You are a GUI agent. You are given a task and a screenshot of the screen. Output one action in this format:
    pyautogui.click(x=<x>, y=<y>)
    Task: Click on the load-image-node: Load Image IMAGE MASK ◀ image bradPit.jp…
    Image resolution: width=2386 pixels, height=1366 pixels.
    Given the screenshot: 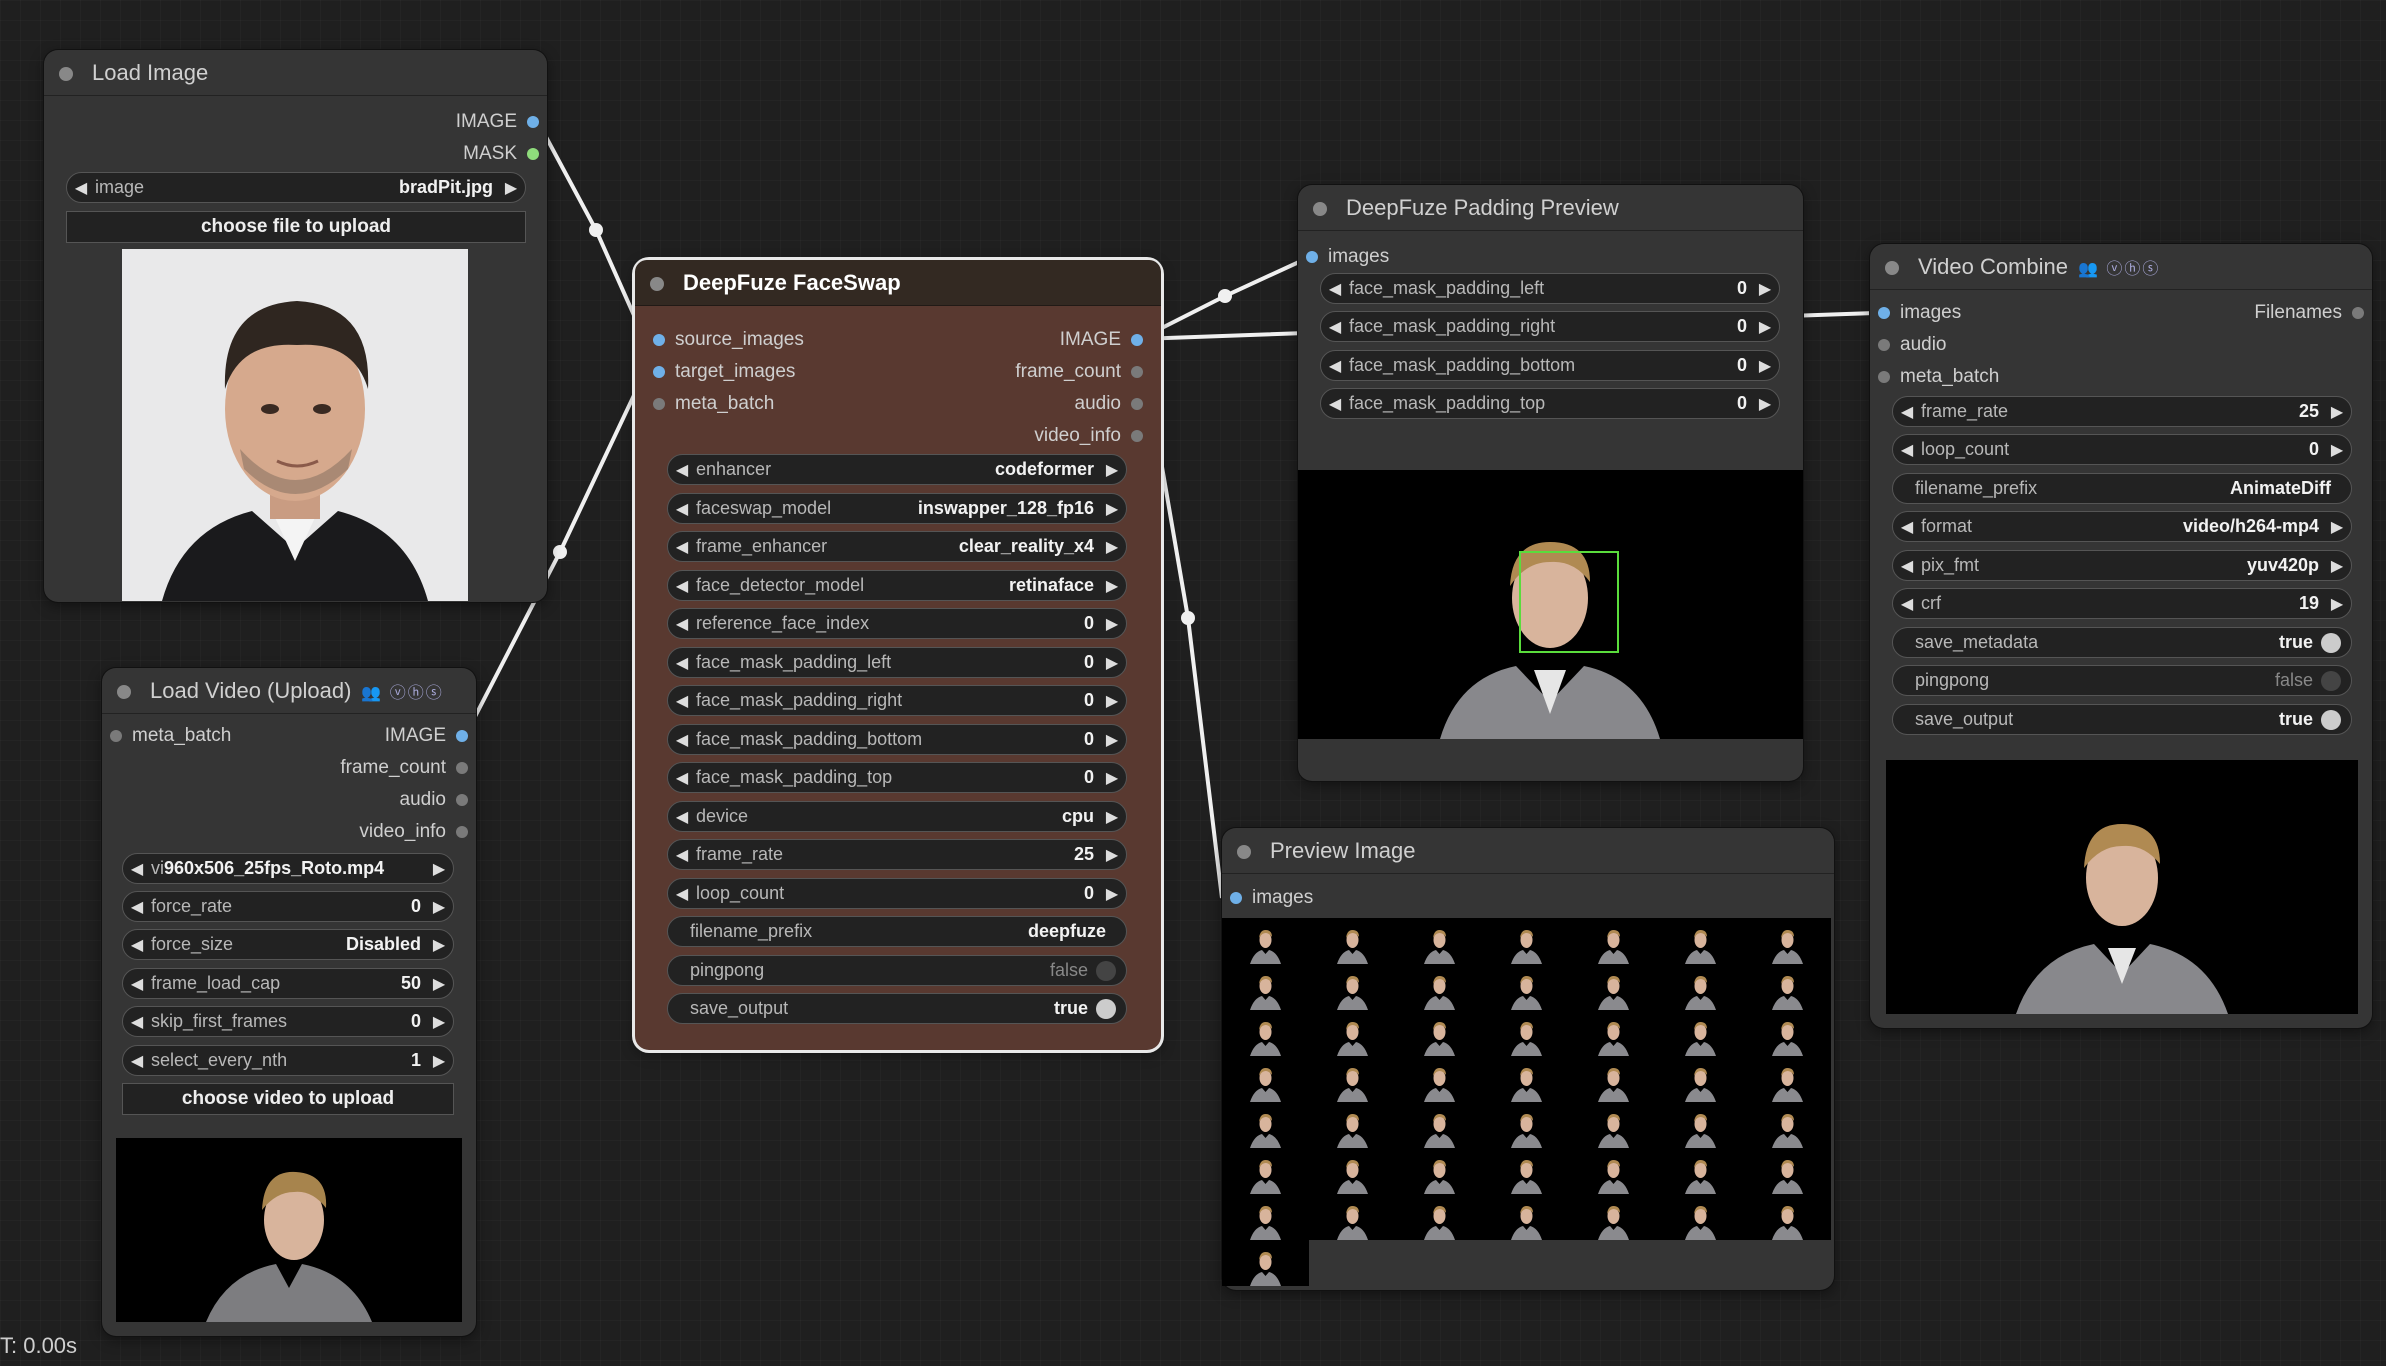 What is the action you would take?
    pyautogui.click(x=295, y=326)
    